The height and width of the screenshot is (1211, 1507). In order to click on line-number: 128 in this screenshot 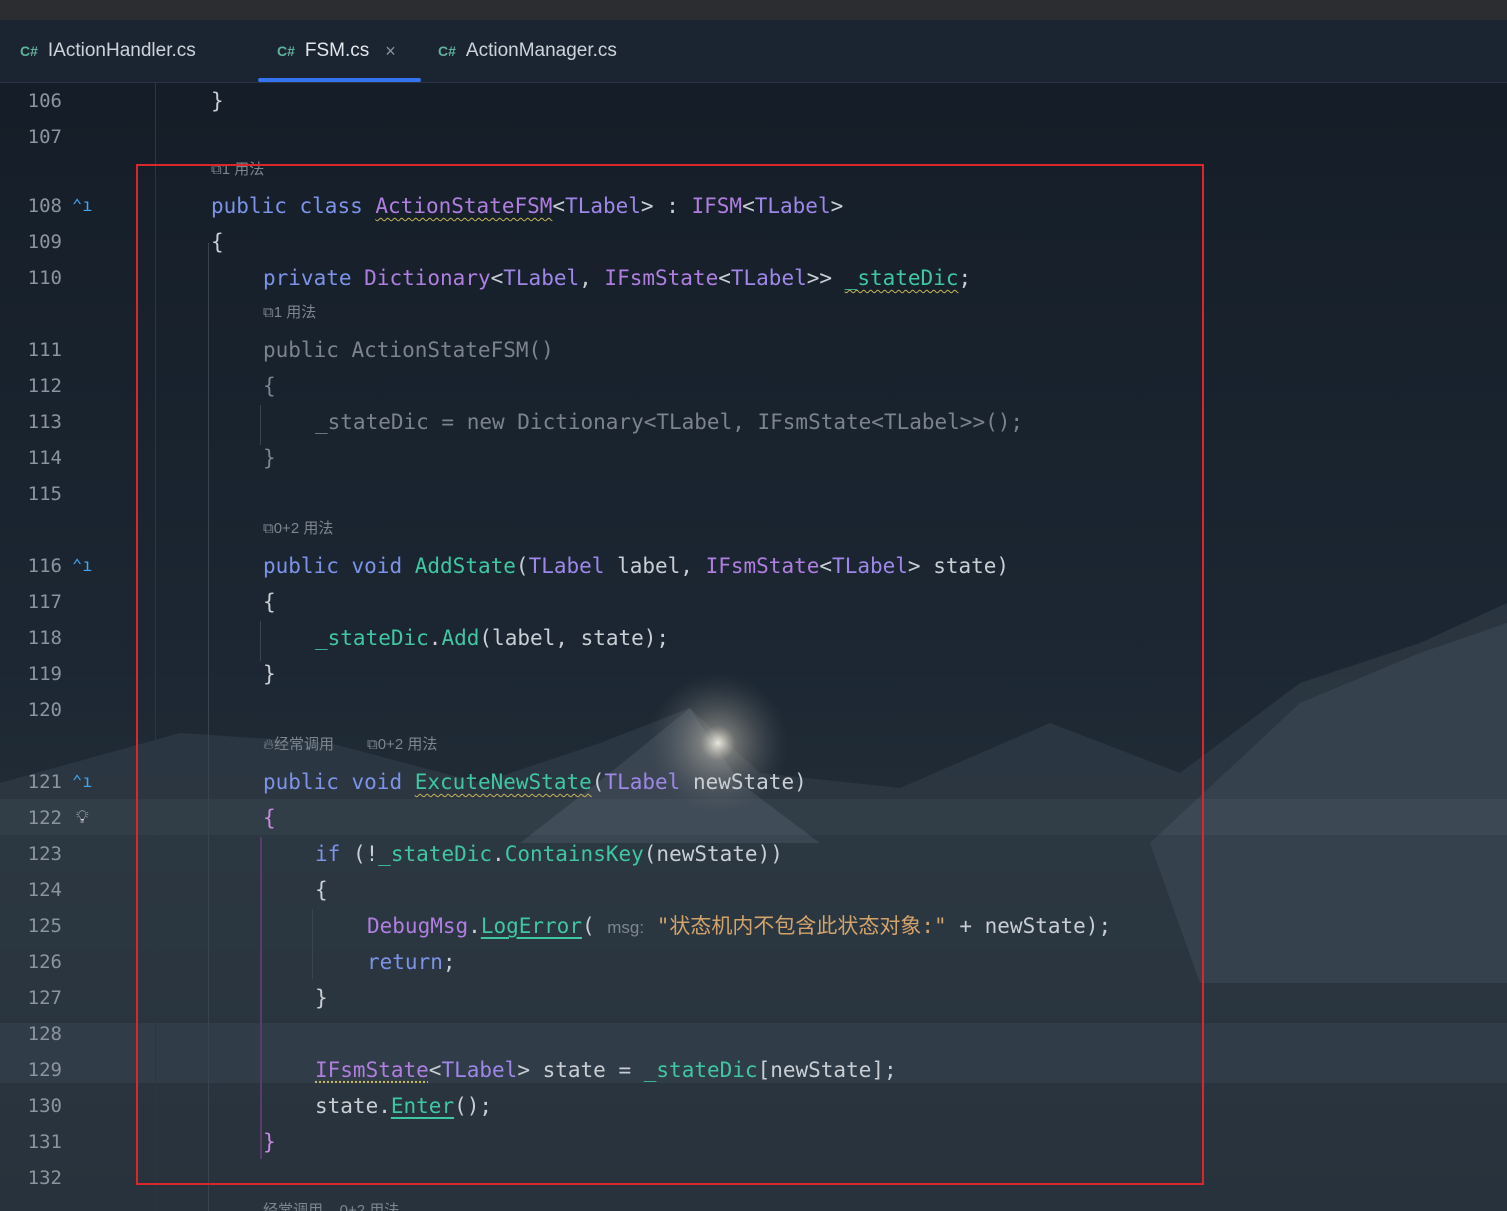, I will do `click(44, 1034)`.